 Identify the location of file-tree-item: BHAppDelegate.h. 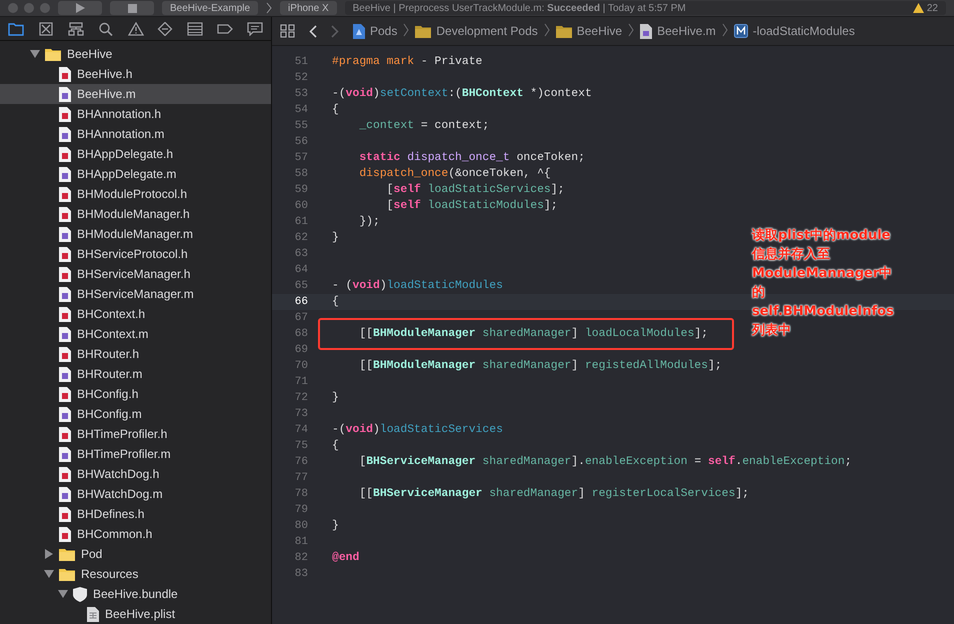
(135, 154).